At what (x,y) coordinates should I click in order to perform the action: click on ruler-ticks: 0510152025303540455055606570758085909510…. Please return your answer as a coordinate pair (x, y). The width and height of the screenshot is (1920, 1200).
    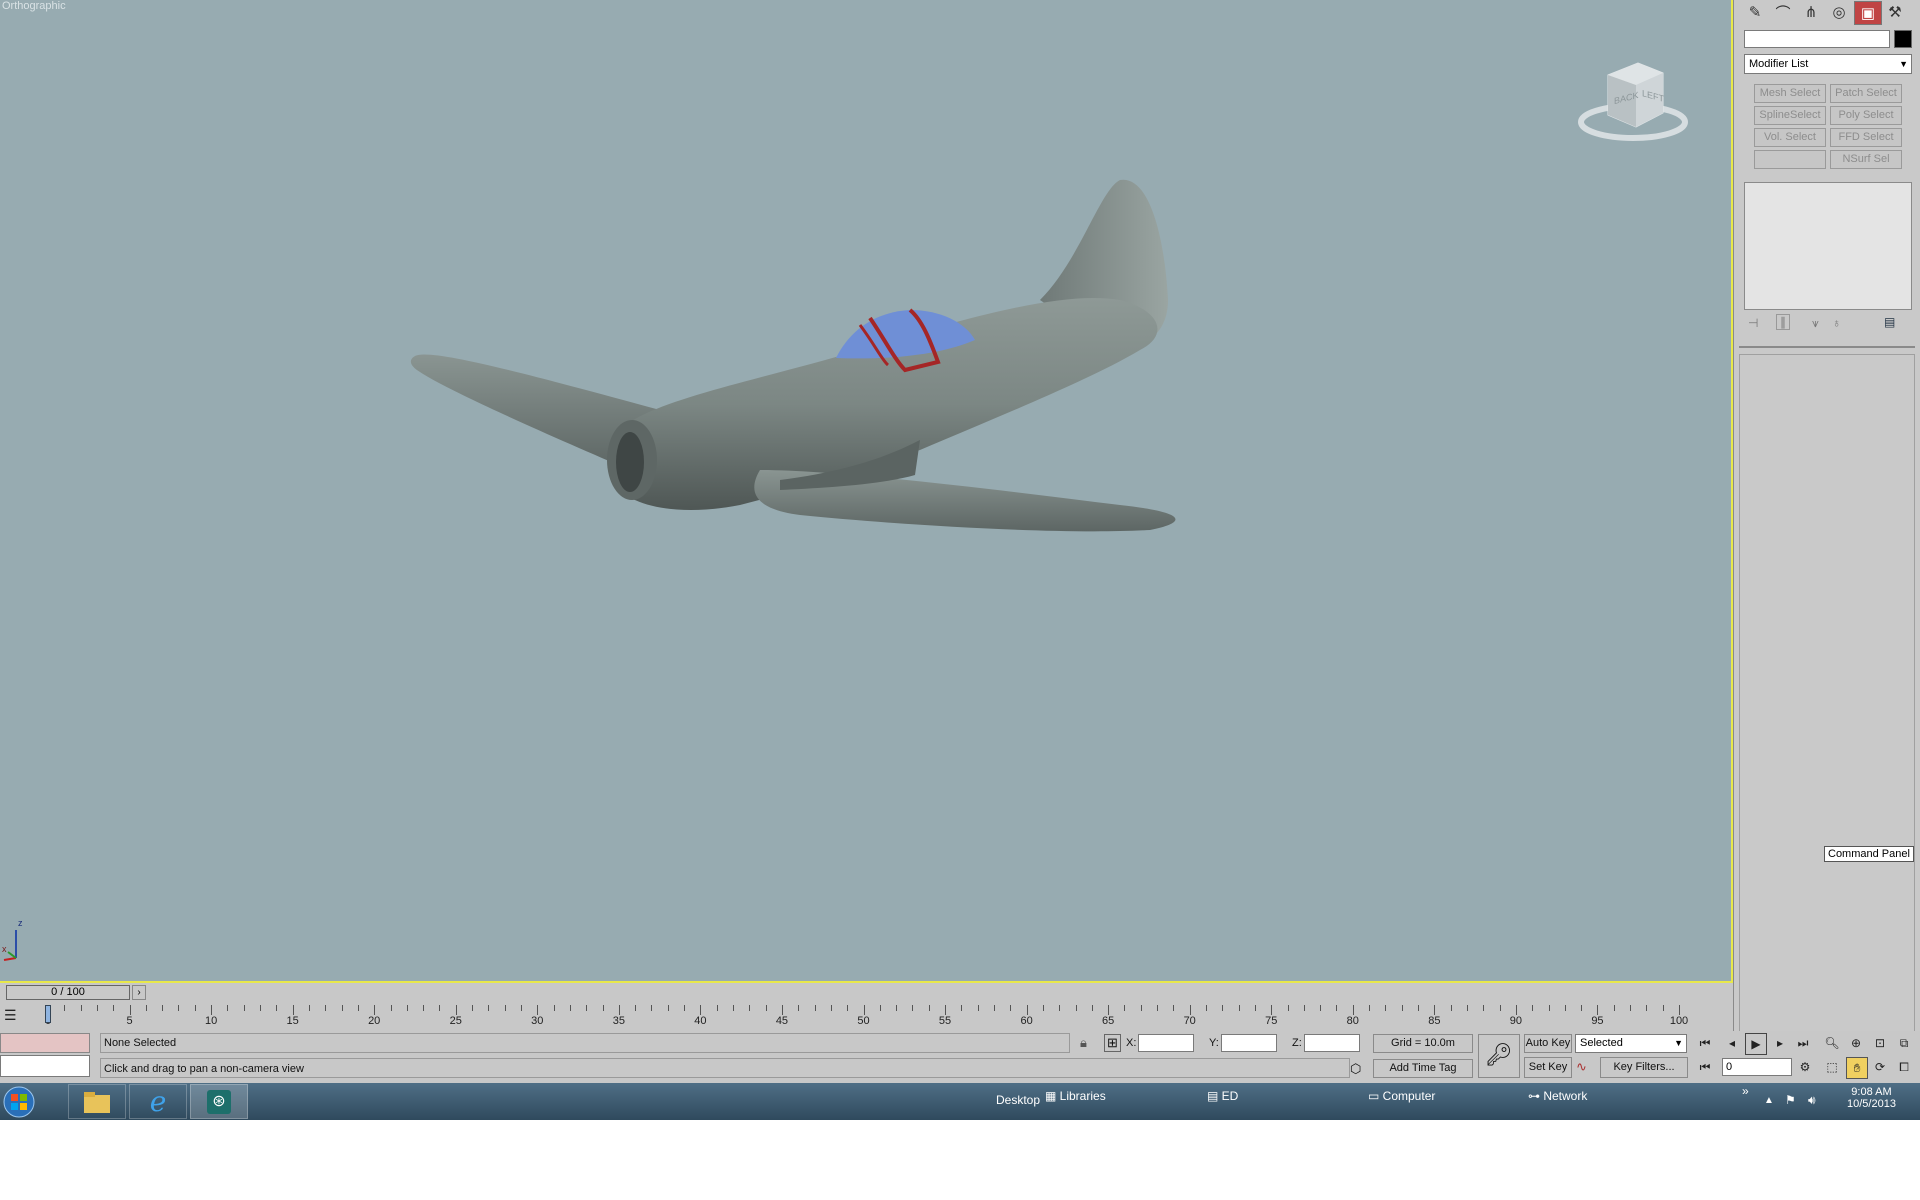
    Looking at the image, I should click on (866, 1017).